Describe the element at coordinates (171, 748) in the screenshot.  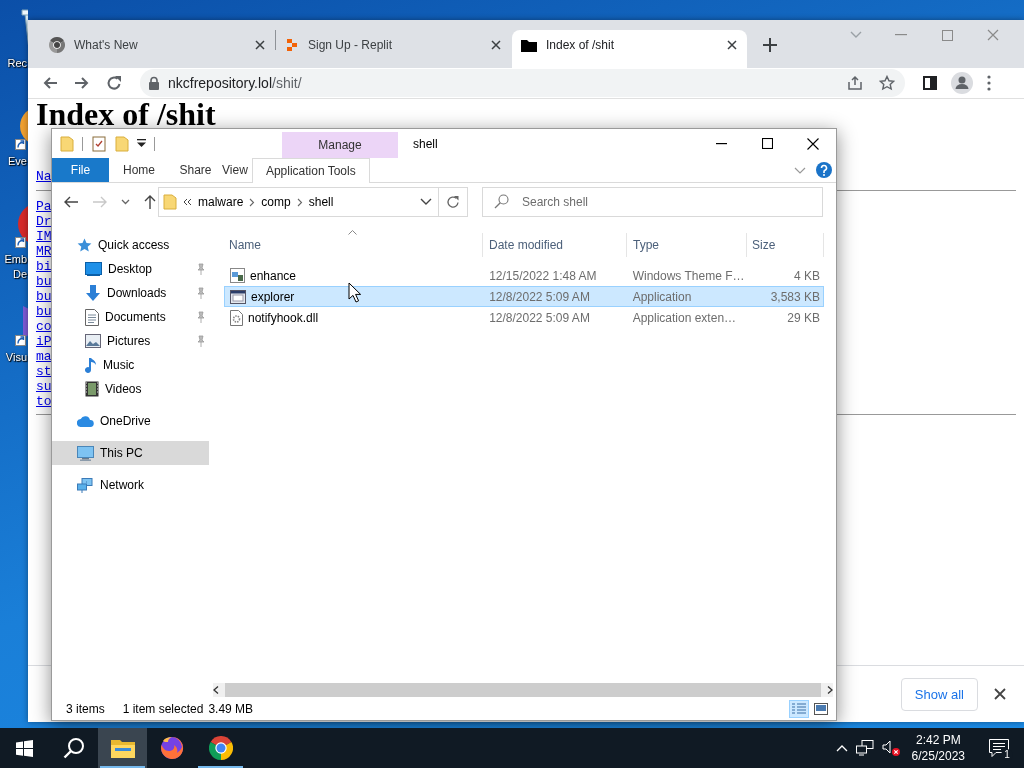
I see `firefox-icon` at that location.